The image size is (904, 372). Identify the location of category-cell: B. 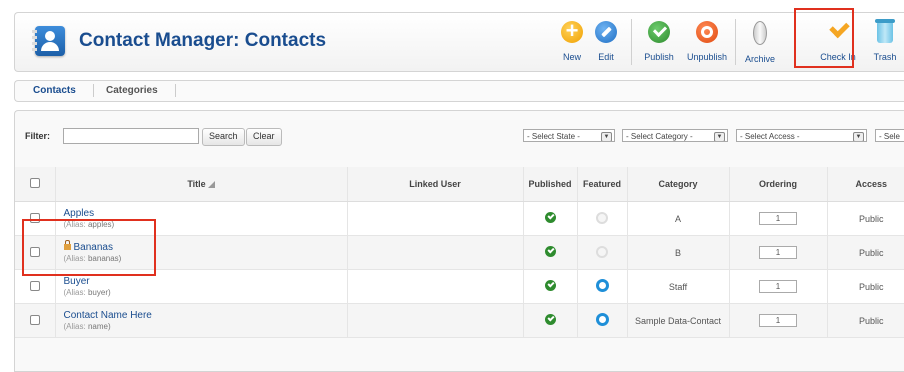
(677, 252).